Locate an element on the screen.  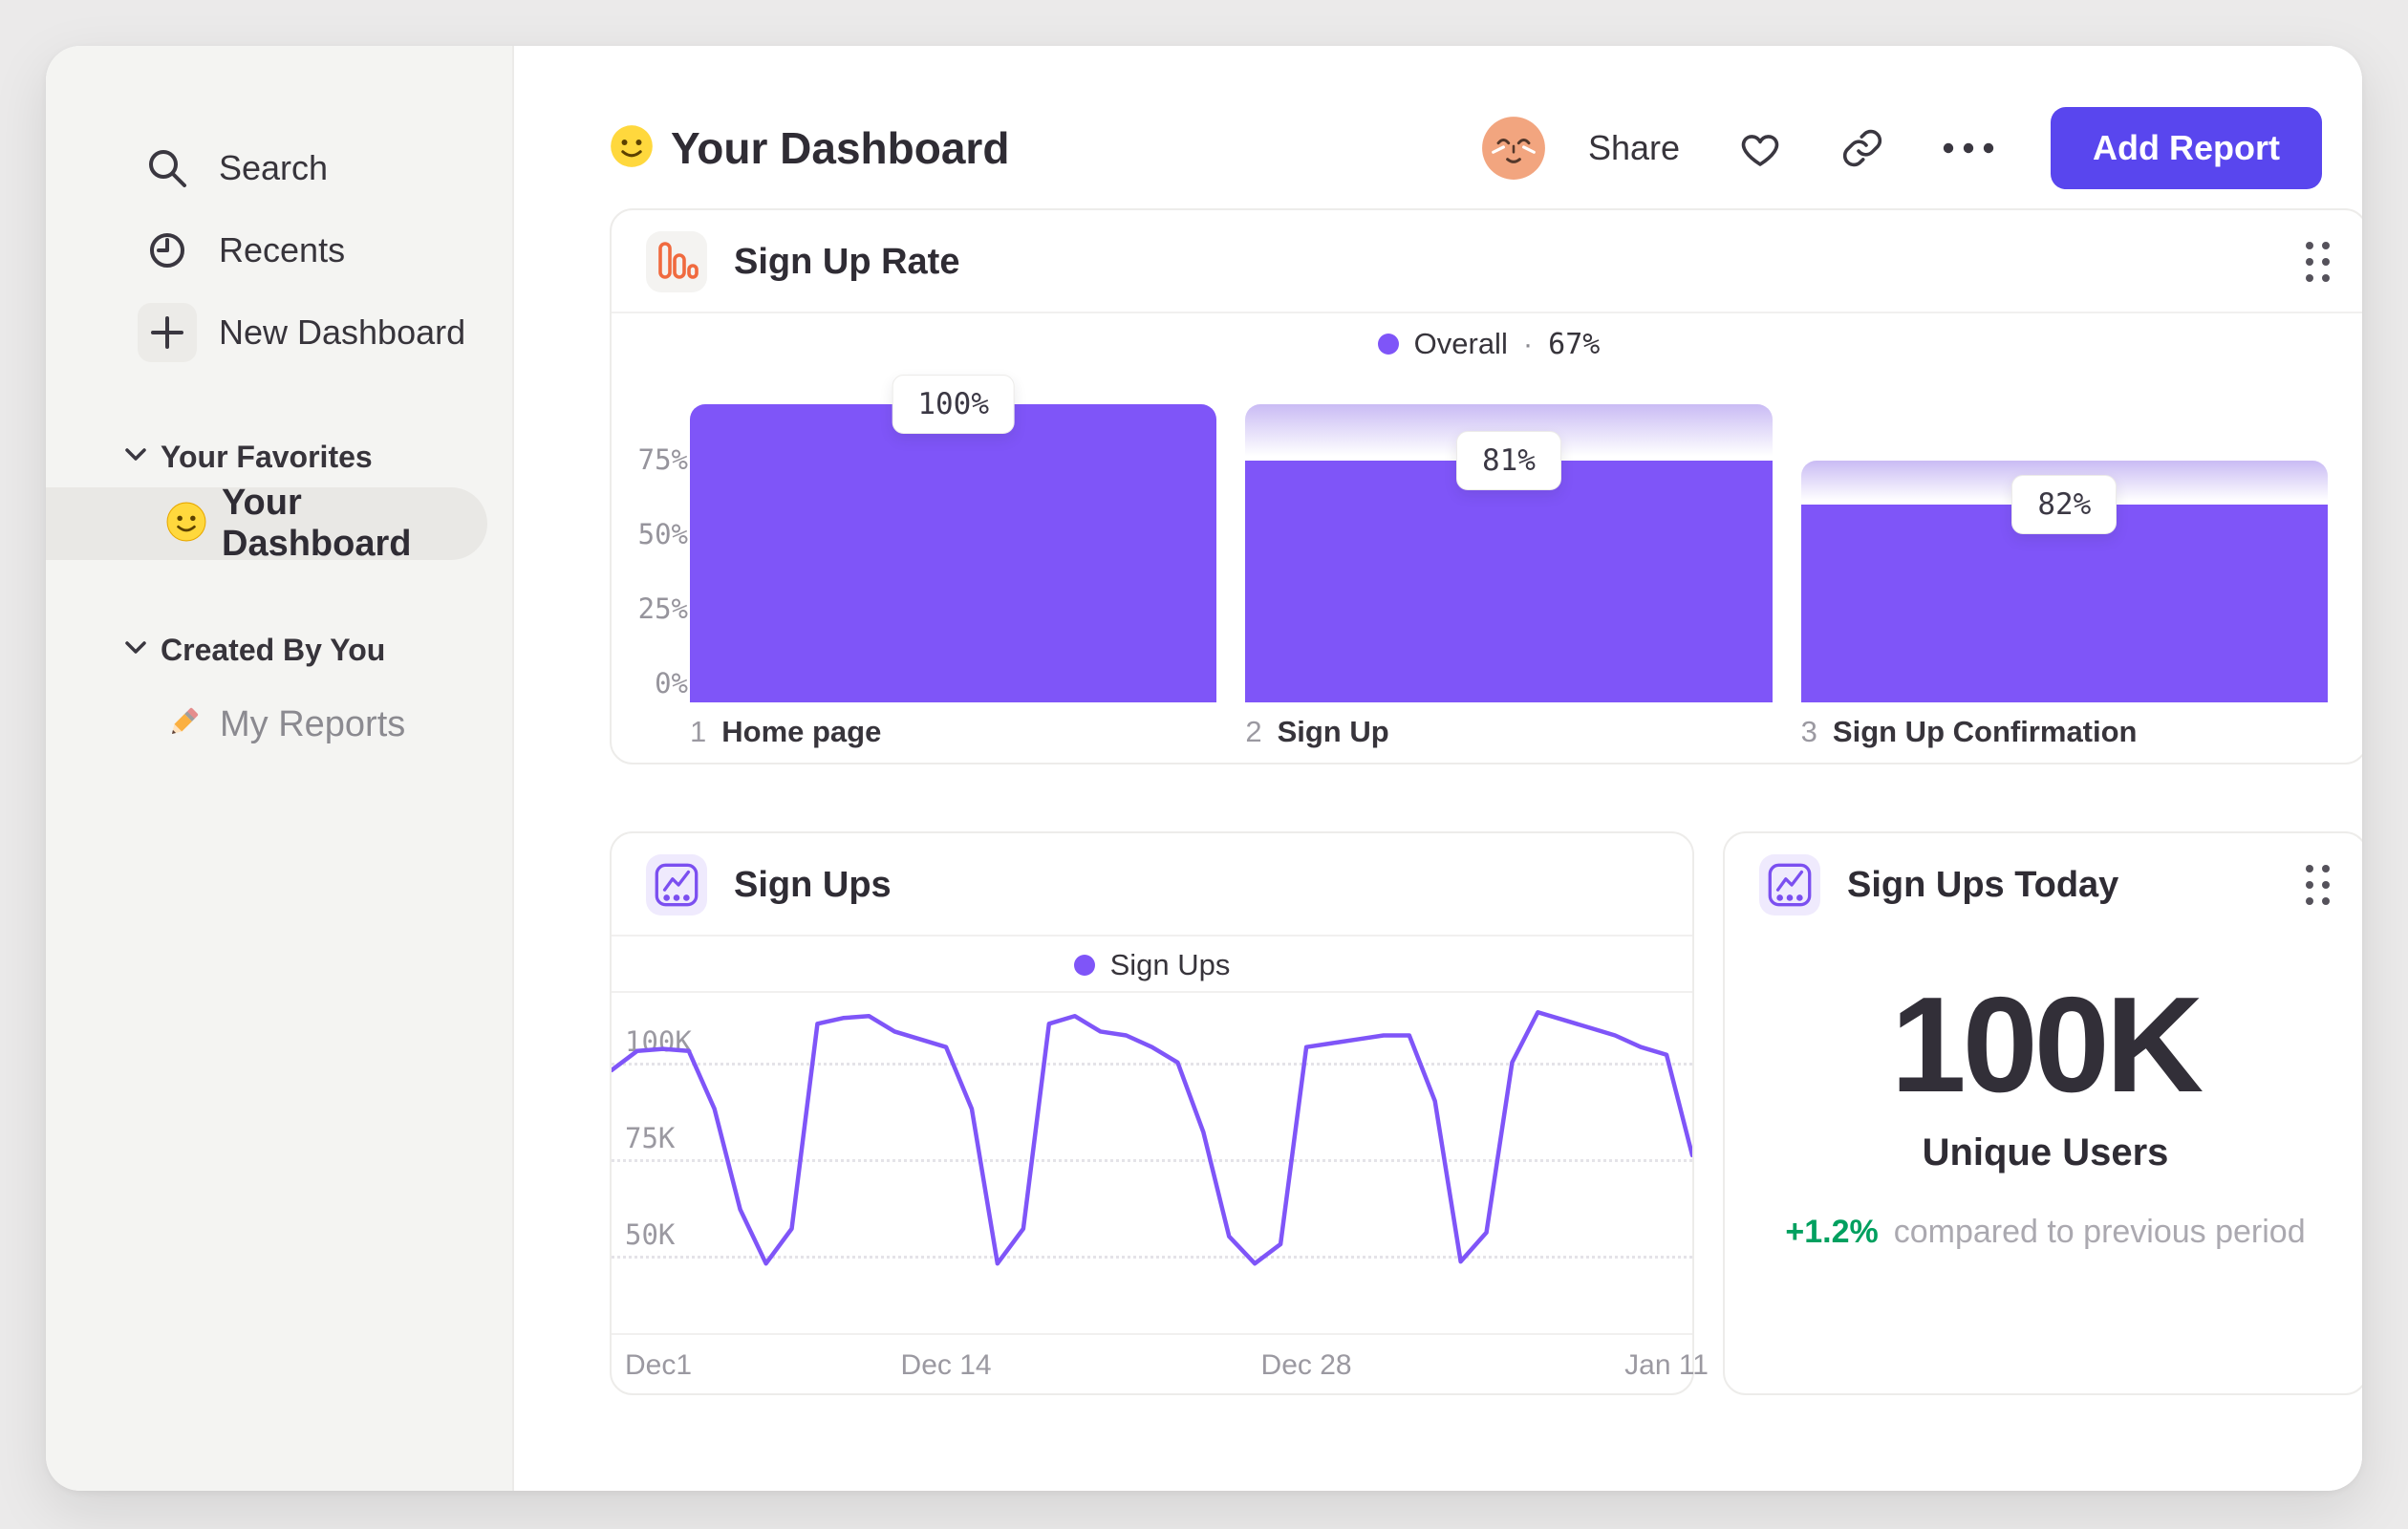
funnel-value-label: 81% is located at coordinates (1508, 461).